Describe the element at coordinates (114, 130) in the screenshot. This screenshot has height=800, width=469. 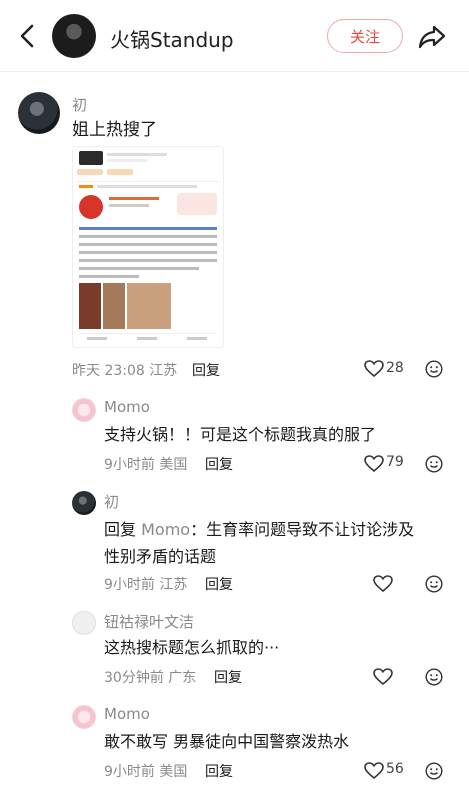
I see `post-text: 姐上热搜了` at that location.